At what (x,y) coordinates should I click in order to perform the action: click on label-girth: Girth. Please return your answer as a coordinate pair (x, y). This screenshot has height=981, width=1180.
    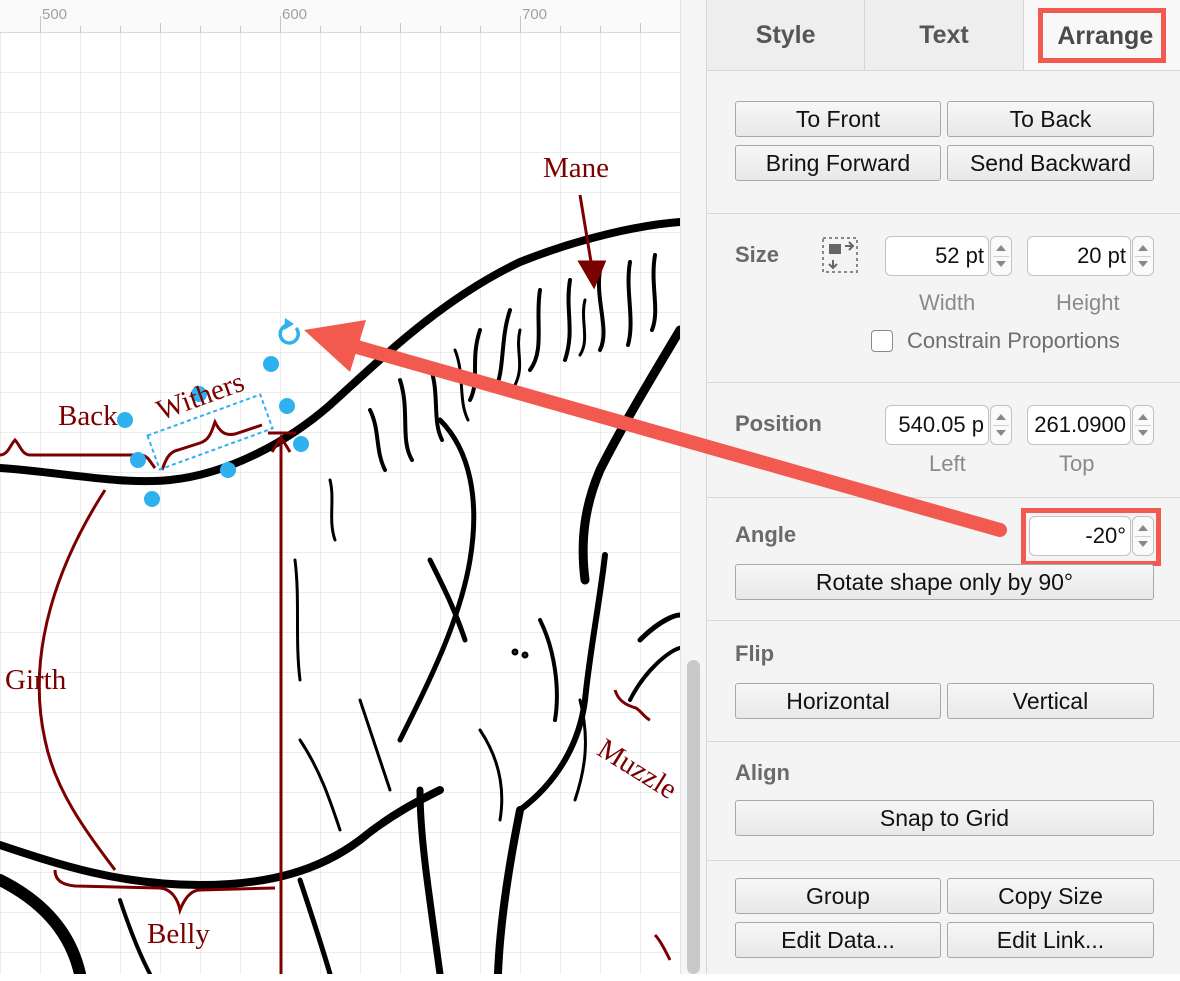
    Looking at the image, I should click on (35, 680).